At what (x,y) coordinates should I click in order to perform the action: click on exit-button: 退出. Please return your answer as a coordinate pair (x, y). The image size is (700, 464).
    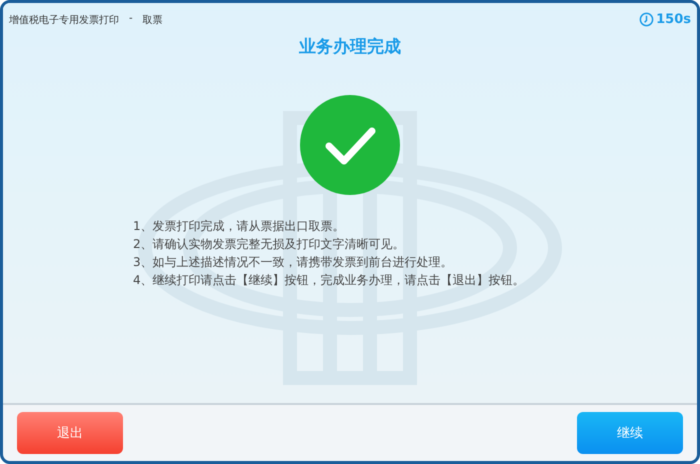
    Looking at the image, I should click on (70, 433).